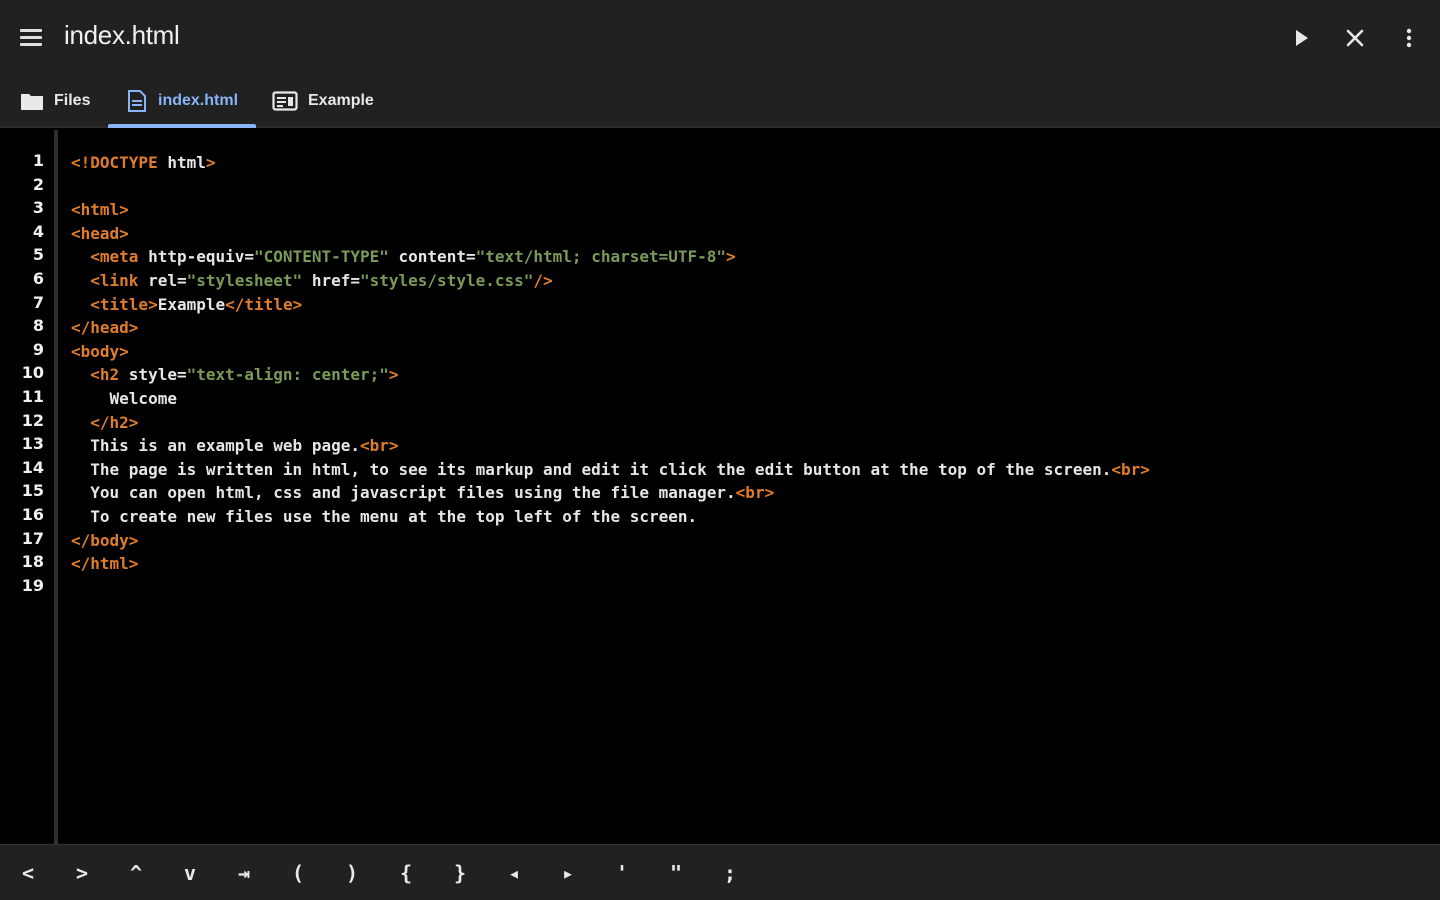  I want to click on line-number: 2, so click(38, 184).